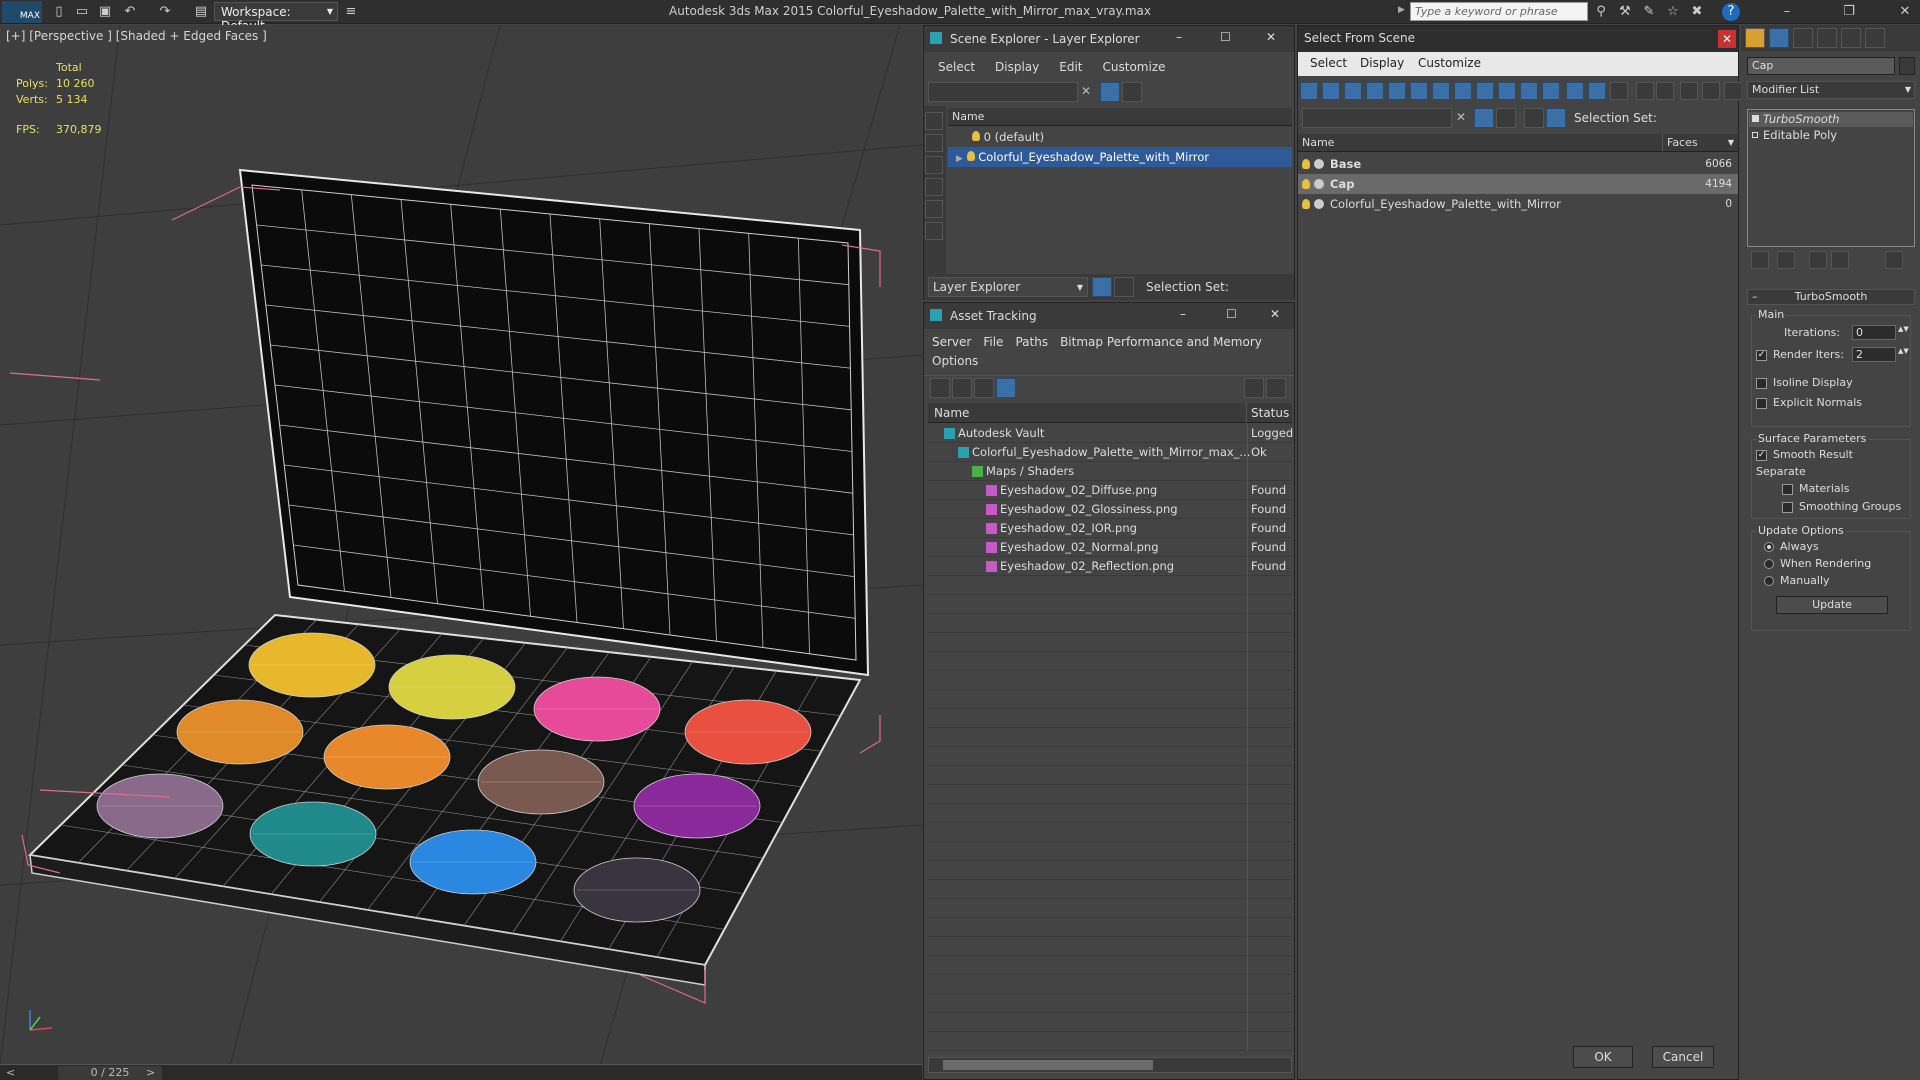 Image resolution: width=1920 pixels, height=1080 pixels. I want to click on menu-select: Select, so click(1328, 63).